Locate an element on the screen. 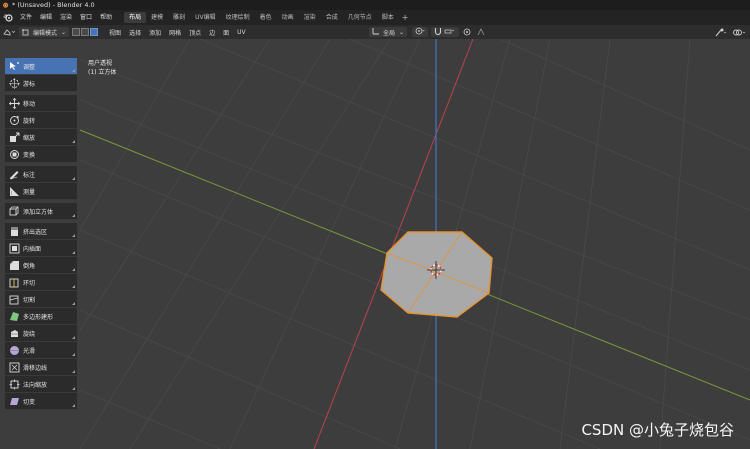  tool-shrink-fatten: 法向缩放 is located at coordinates (41, 384).